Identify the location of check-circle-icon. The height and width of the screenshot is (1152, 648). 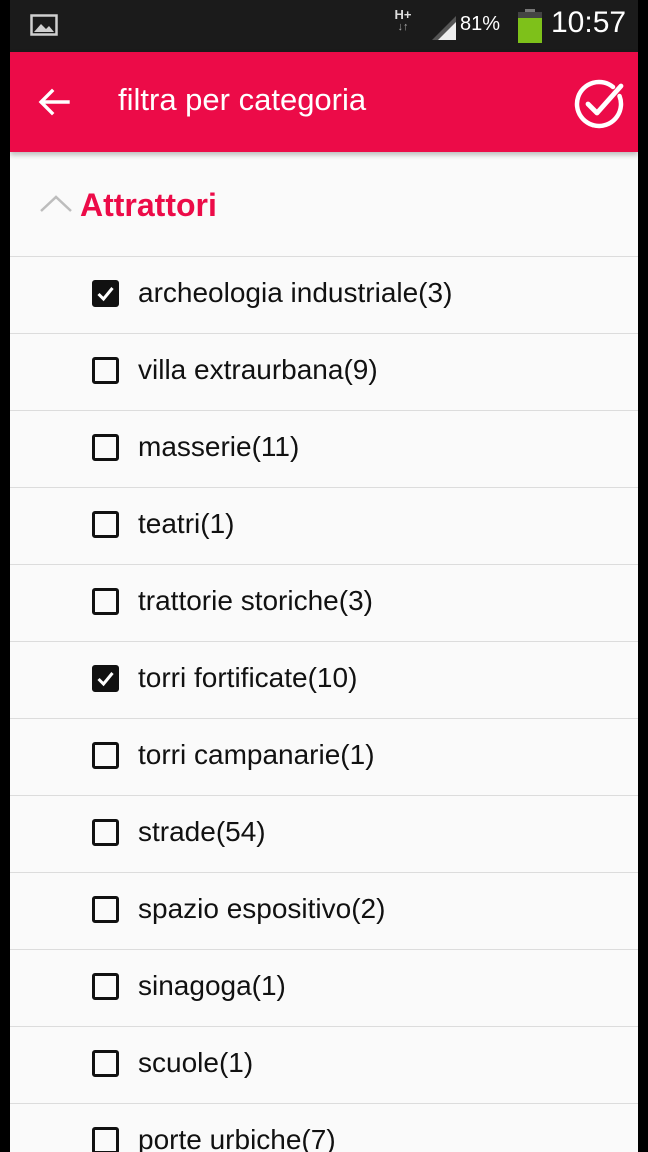
(599, 104).